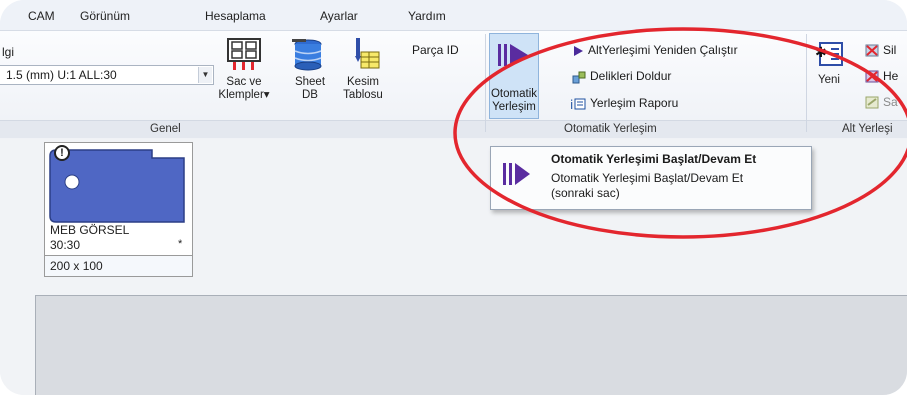 The height and width of the screenshot is (395, 907). What do you see at coordinates (205, 75) in the screenshot?
I see `combo-dropdown-arrow-icon: ▼` at bounding box center [205, 75].